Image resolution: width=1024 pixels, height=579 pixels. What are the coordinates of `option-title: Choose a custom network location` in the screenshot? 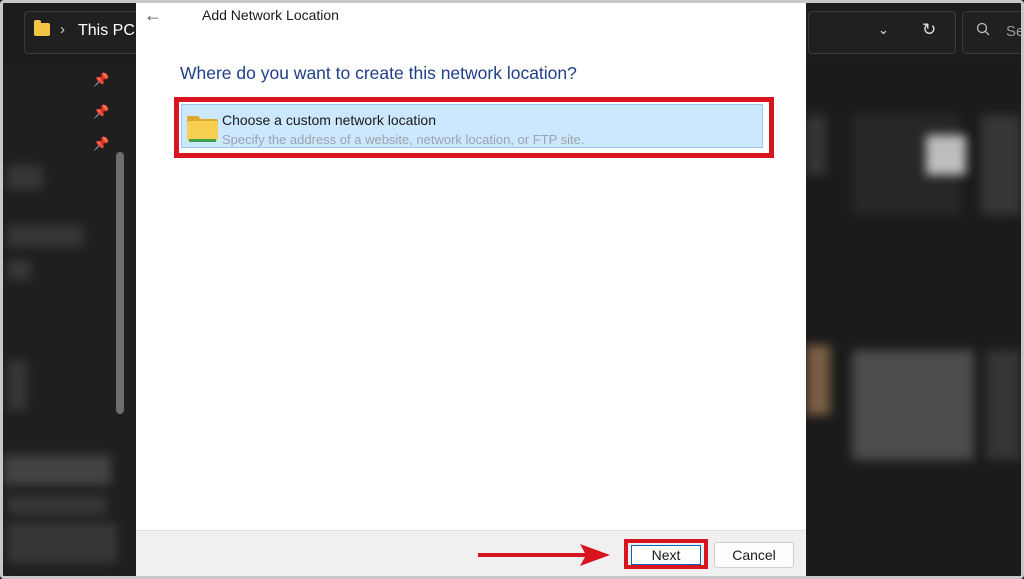 It's located at (329, 120).